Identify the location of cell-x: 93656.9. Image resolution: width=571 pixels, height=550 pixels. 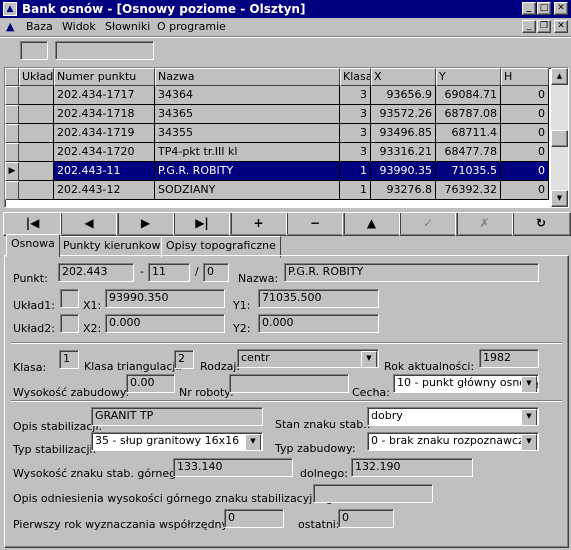
(403, 95).